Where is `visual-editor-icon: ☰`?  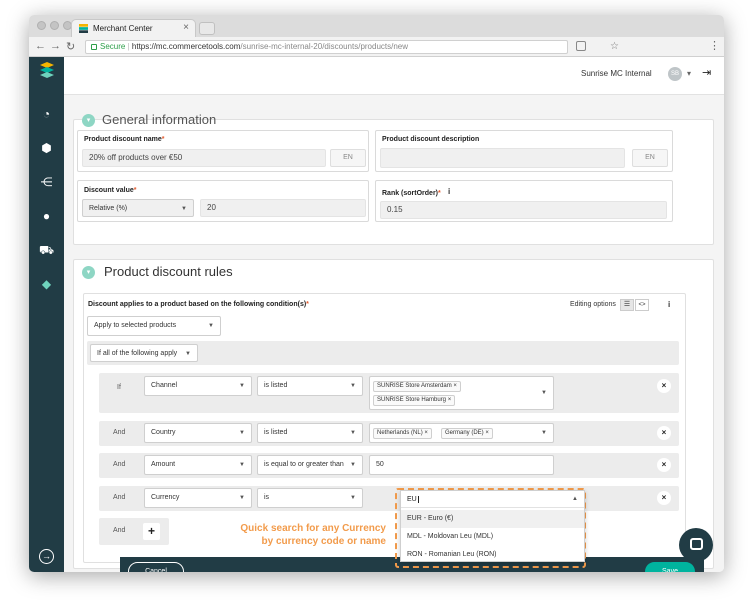
visual-editor-icon: ☰ is located at coordinates (627, 305).